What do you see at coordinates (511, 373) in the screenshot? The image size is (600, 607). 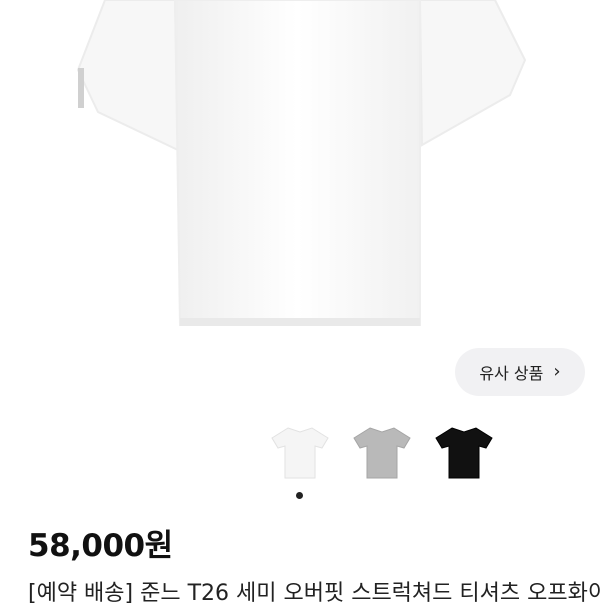 I see `similar-products-label: 유사 상품` at bounding box center [511, 373].